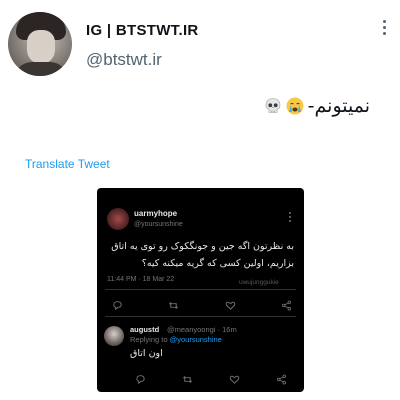 The width and height of the screenshot is (400, 400). Describe the element at coordinates (124, 60) in the screenshot. I see `author-handle: @btstwt.ir` at that location.